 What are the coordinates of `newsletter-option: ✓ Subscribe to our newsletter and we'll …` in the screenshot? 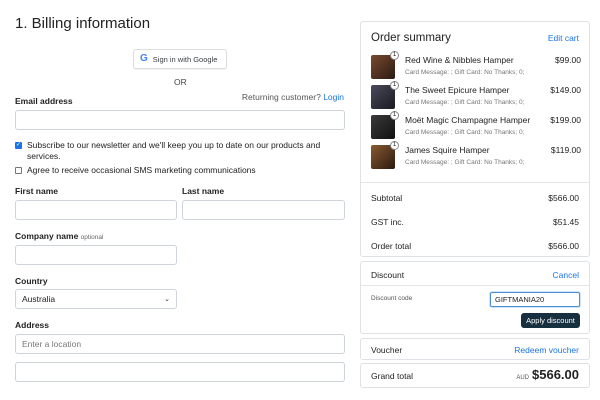 It's located at (180, 151).